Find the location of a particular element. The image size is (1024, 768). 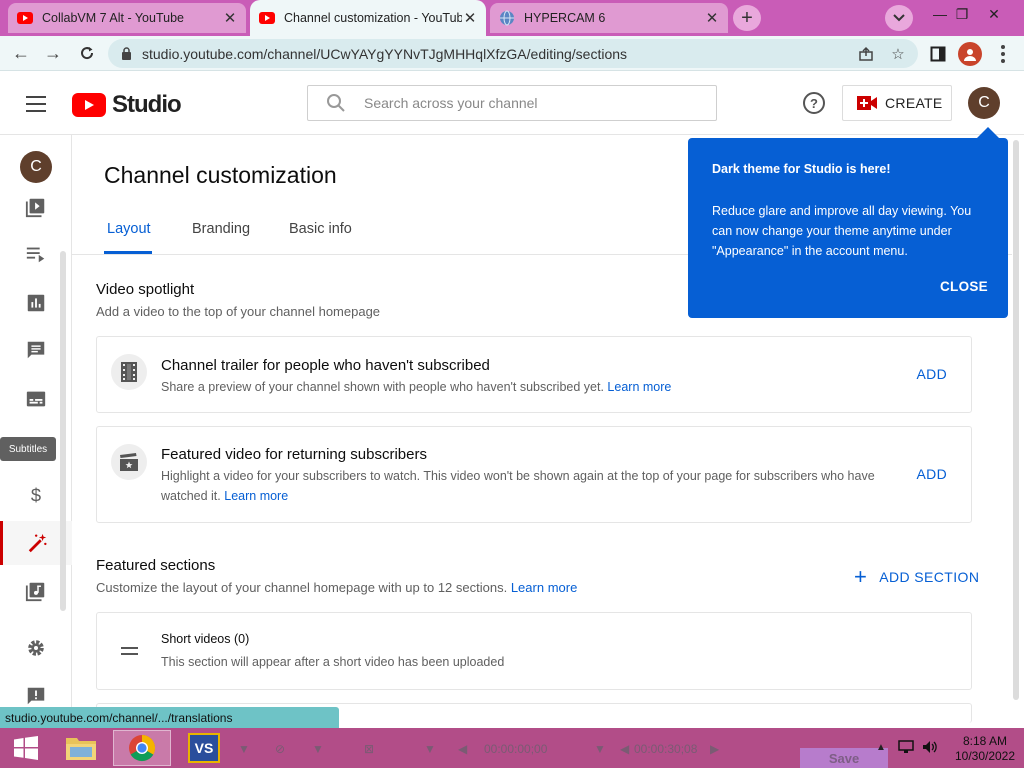

playlist-icon is located at coordinates (35, 255).